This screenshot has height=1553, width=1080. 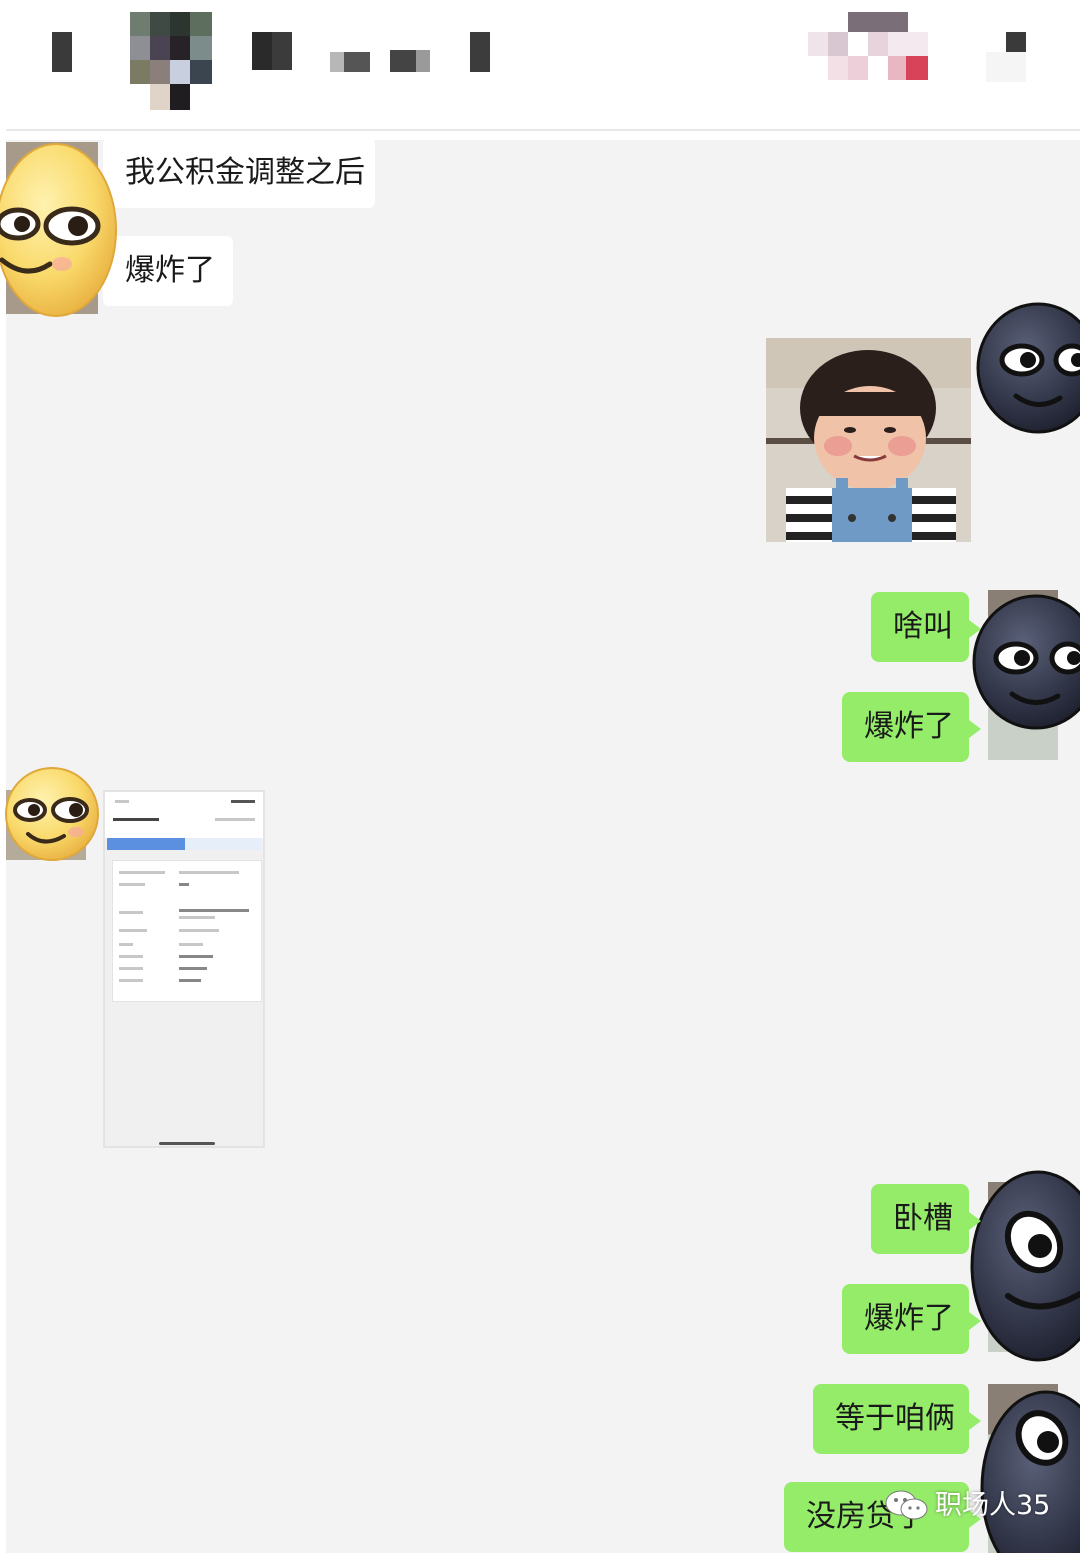 What do you see at coordinates (926, 627) in the screenshot?
I see `message-bubble: 啥叫` at bounding box center [926, 627].